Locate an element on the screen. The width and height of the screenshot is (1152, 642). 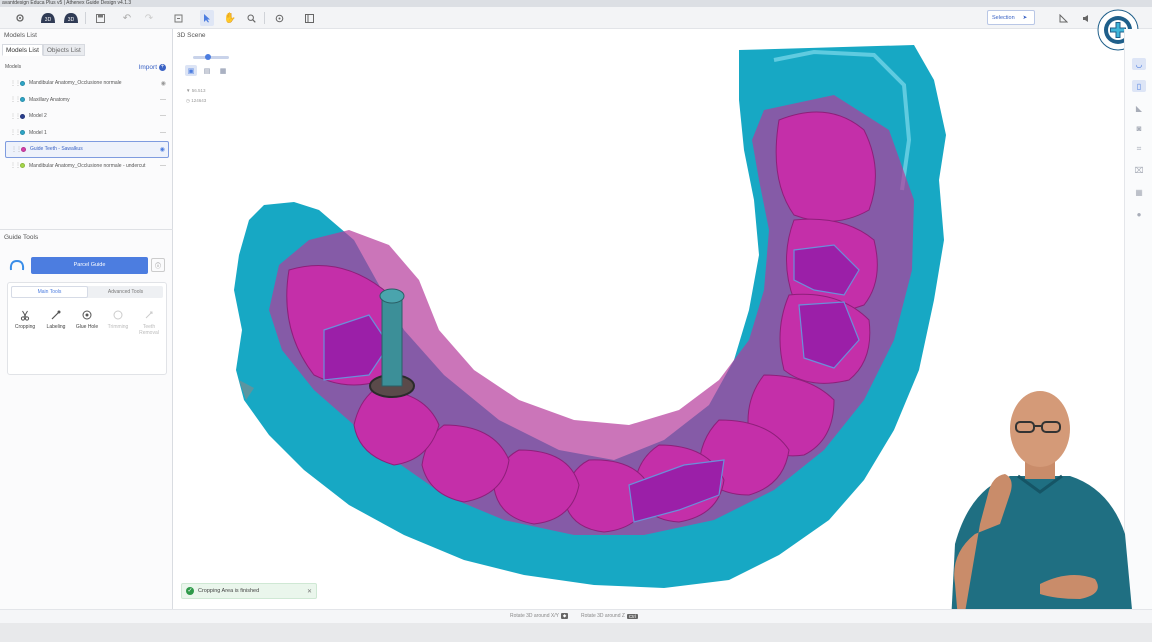
clock-icon: ◷ is located at coordinates (188, 100).